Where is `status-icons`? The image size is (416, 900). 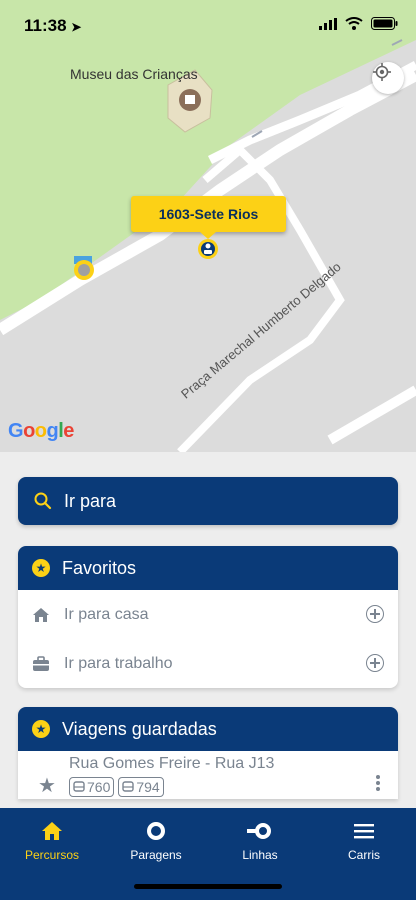
status-icons is located at coordinates (358, 23).